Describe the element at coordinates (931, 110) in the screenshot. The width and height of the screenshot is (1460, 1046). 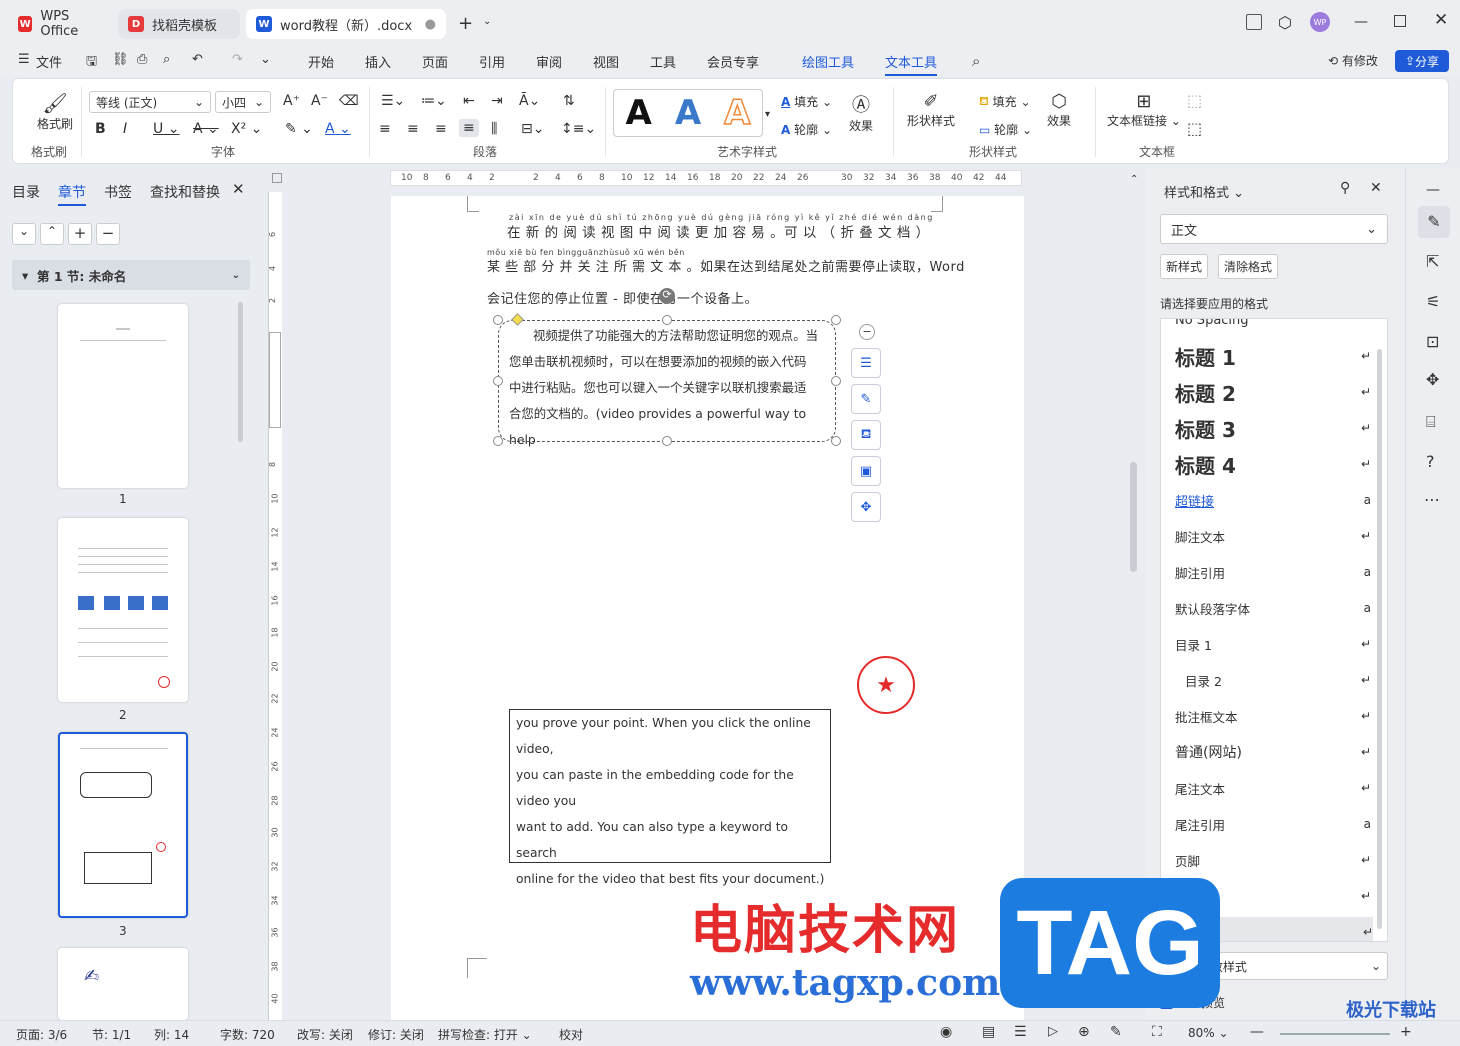
I see `shape-style-button: ✐ 形状样式` at that location.